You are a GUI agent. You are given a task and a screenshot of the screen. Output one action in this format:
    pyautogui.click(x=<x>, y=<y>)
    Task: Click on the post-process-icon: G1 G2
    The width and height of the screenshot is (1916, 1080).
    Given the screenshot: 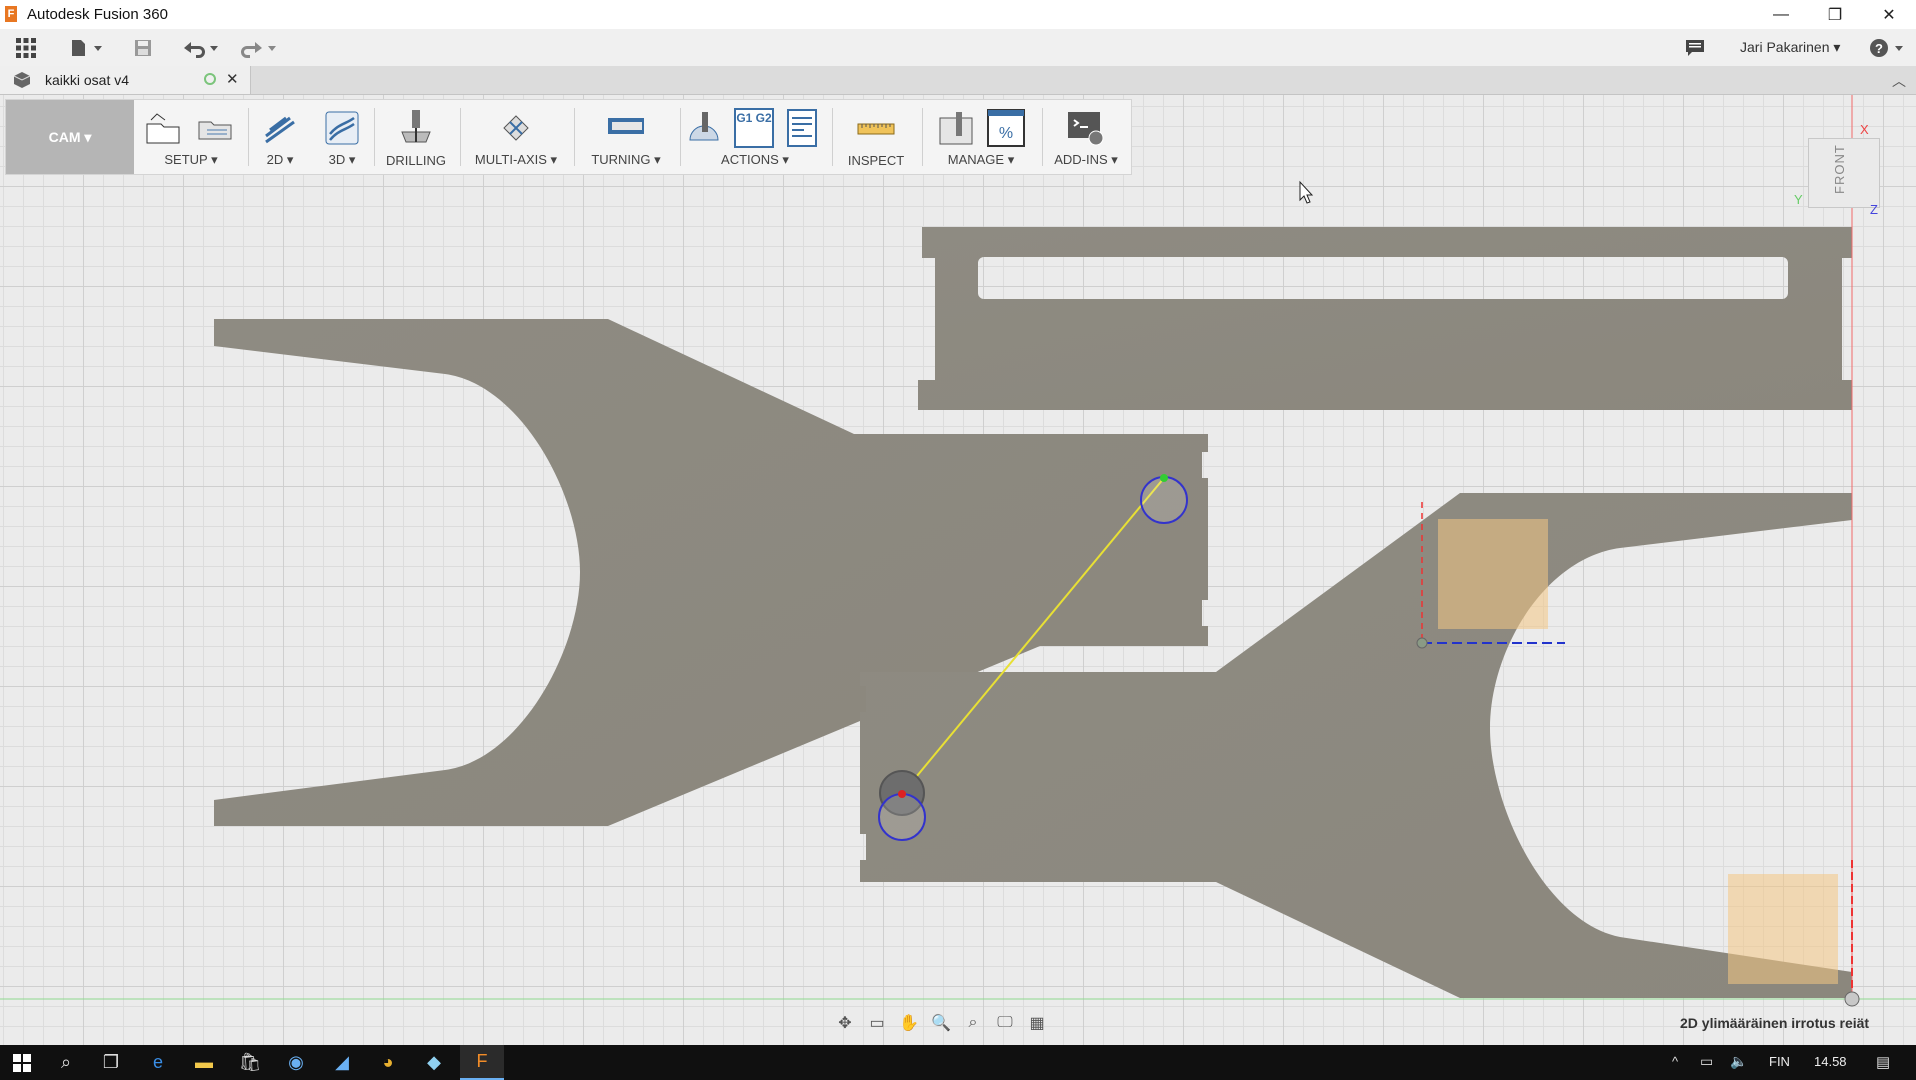 What is the action you would take?
    pyautogui.click(x=754, y=128)
    